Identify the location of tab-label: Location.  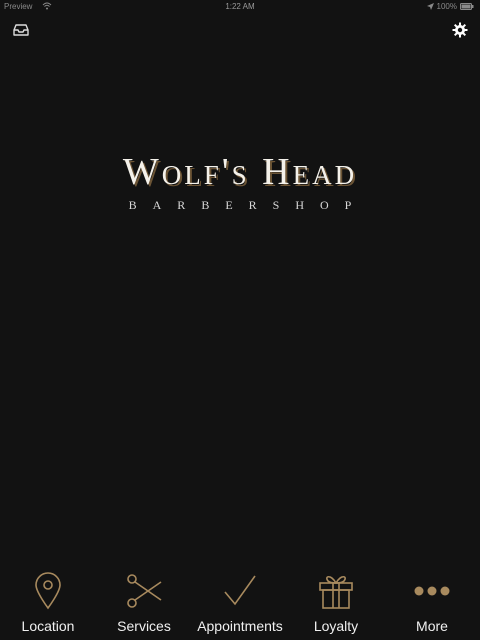
(48, 626).